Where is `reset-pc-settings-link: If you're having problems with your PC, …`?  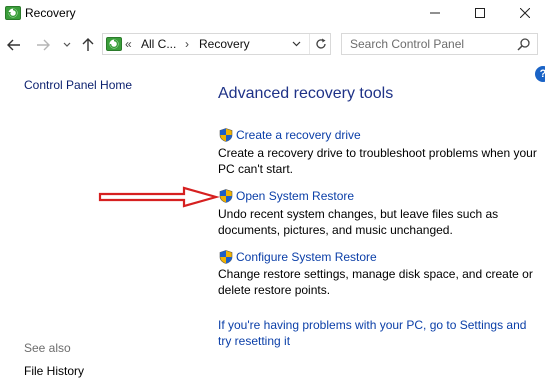 reset-pc-settings-link: If you're having problems with your PC, … is located at coordinates (378, 333).